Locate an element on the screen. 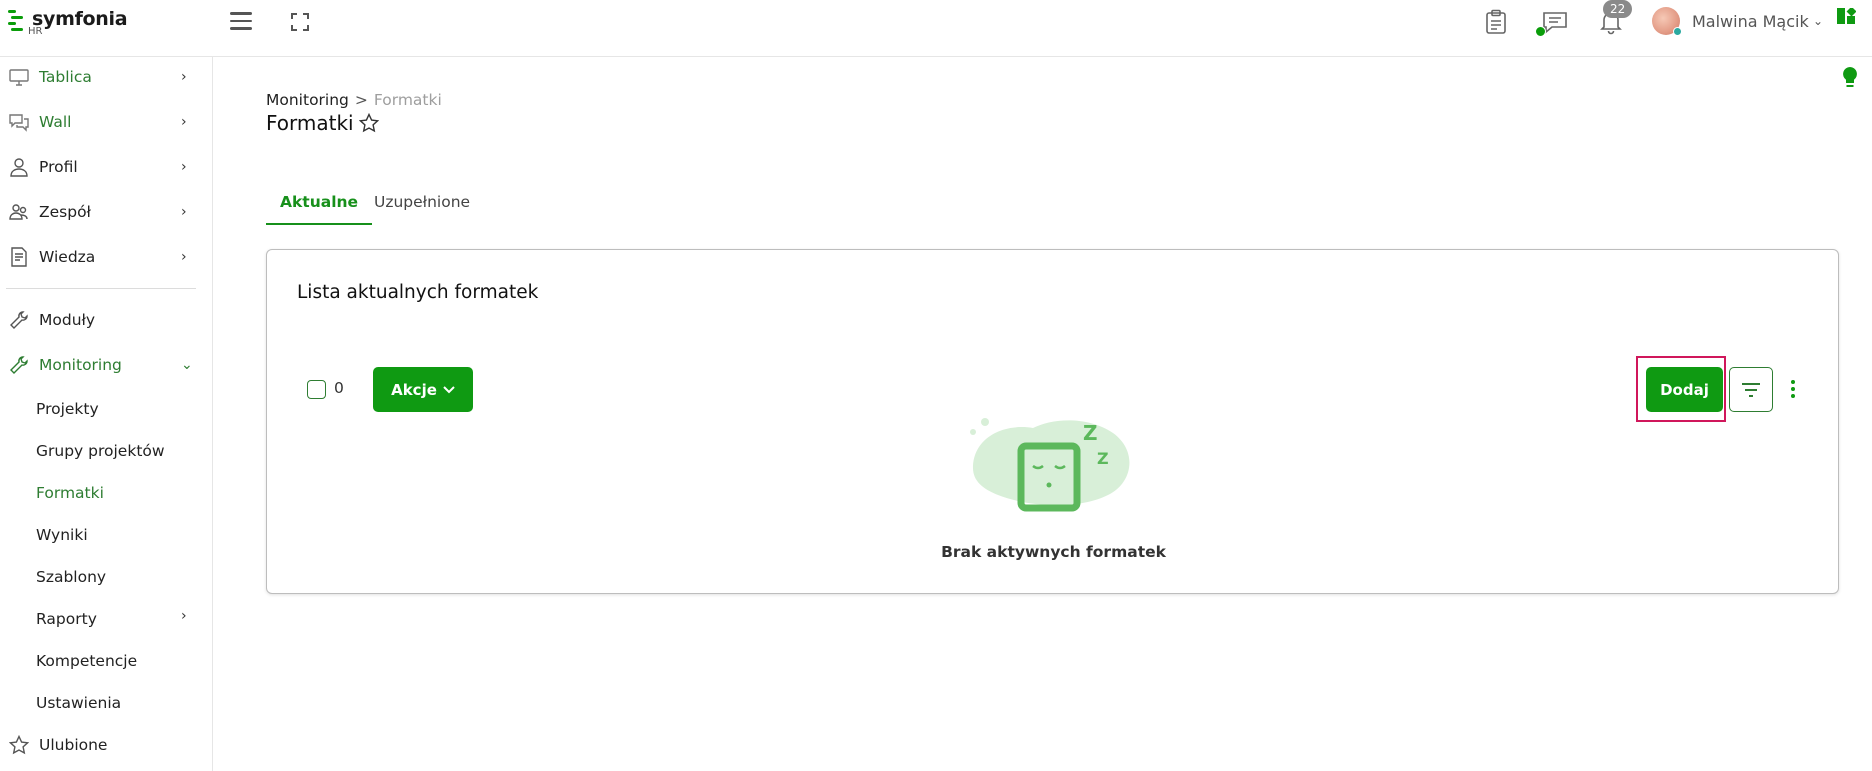 The image size is (1872, 771). logo-mark-icon is located at coordinates (17, 21).